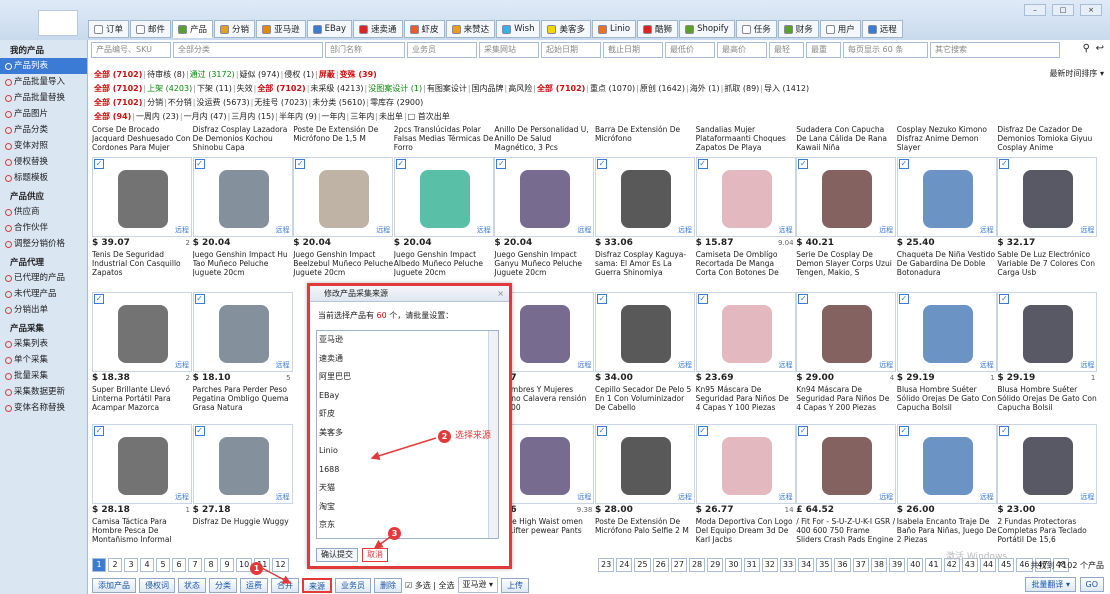  I want to click on arrow-to-cancel, so click(382, 542).